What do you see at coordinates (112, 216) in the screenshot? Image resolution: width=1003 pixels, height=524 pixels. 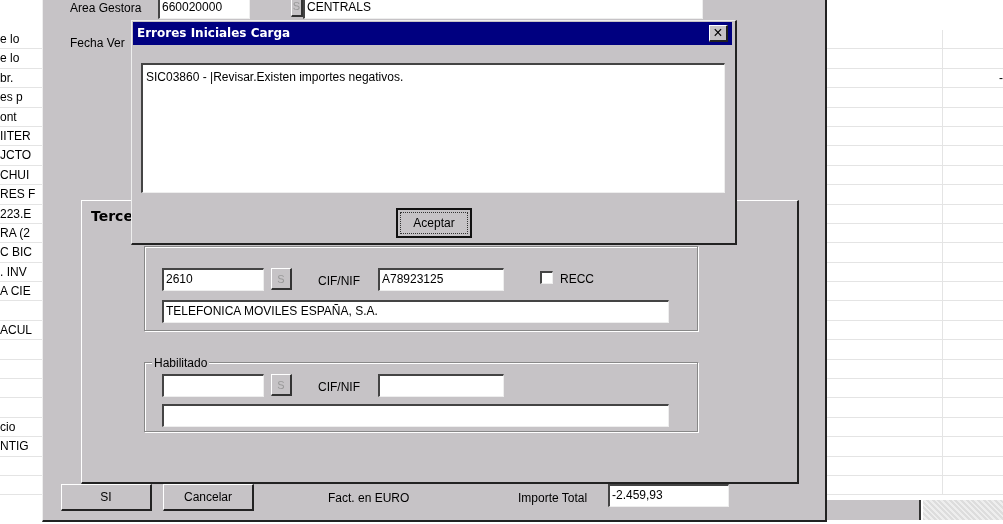 I see `group-title: Terce` at bounding box center [112, 216].